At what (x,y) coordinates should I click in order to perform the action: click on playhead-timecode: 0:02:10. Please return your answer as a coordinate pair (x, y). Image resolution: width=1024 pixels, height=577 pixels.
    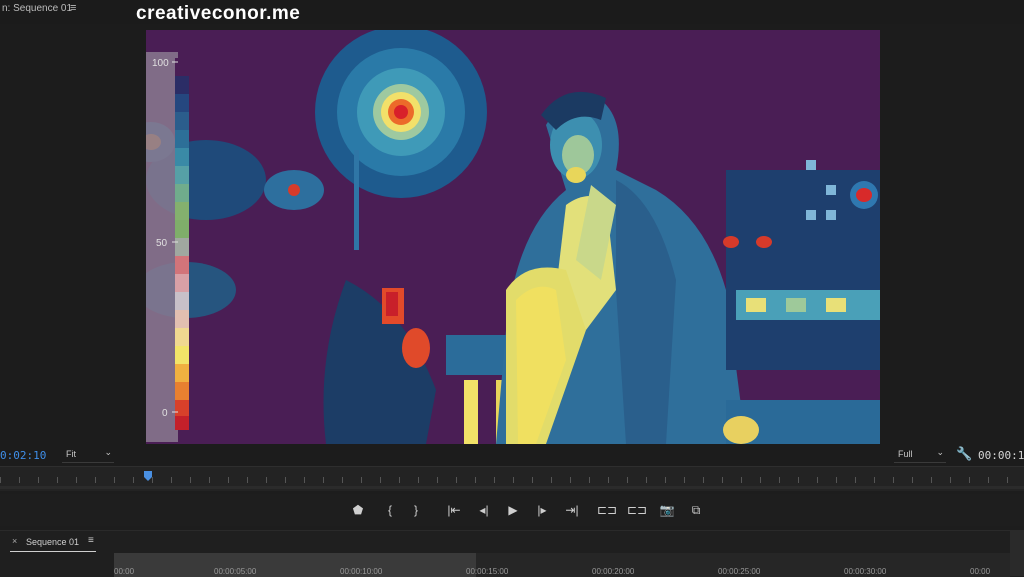
    Looking at the image, I should click on (23, 455).